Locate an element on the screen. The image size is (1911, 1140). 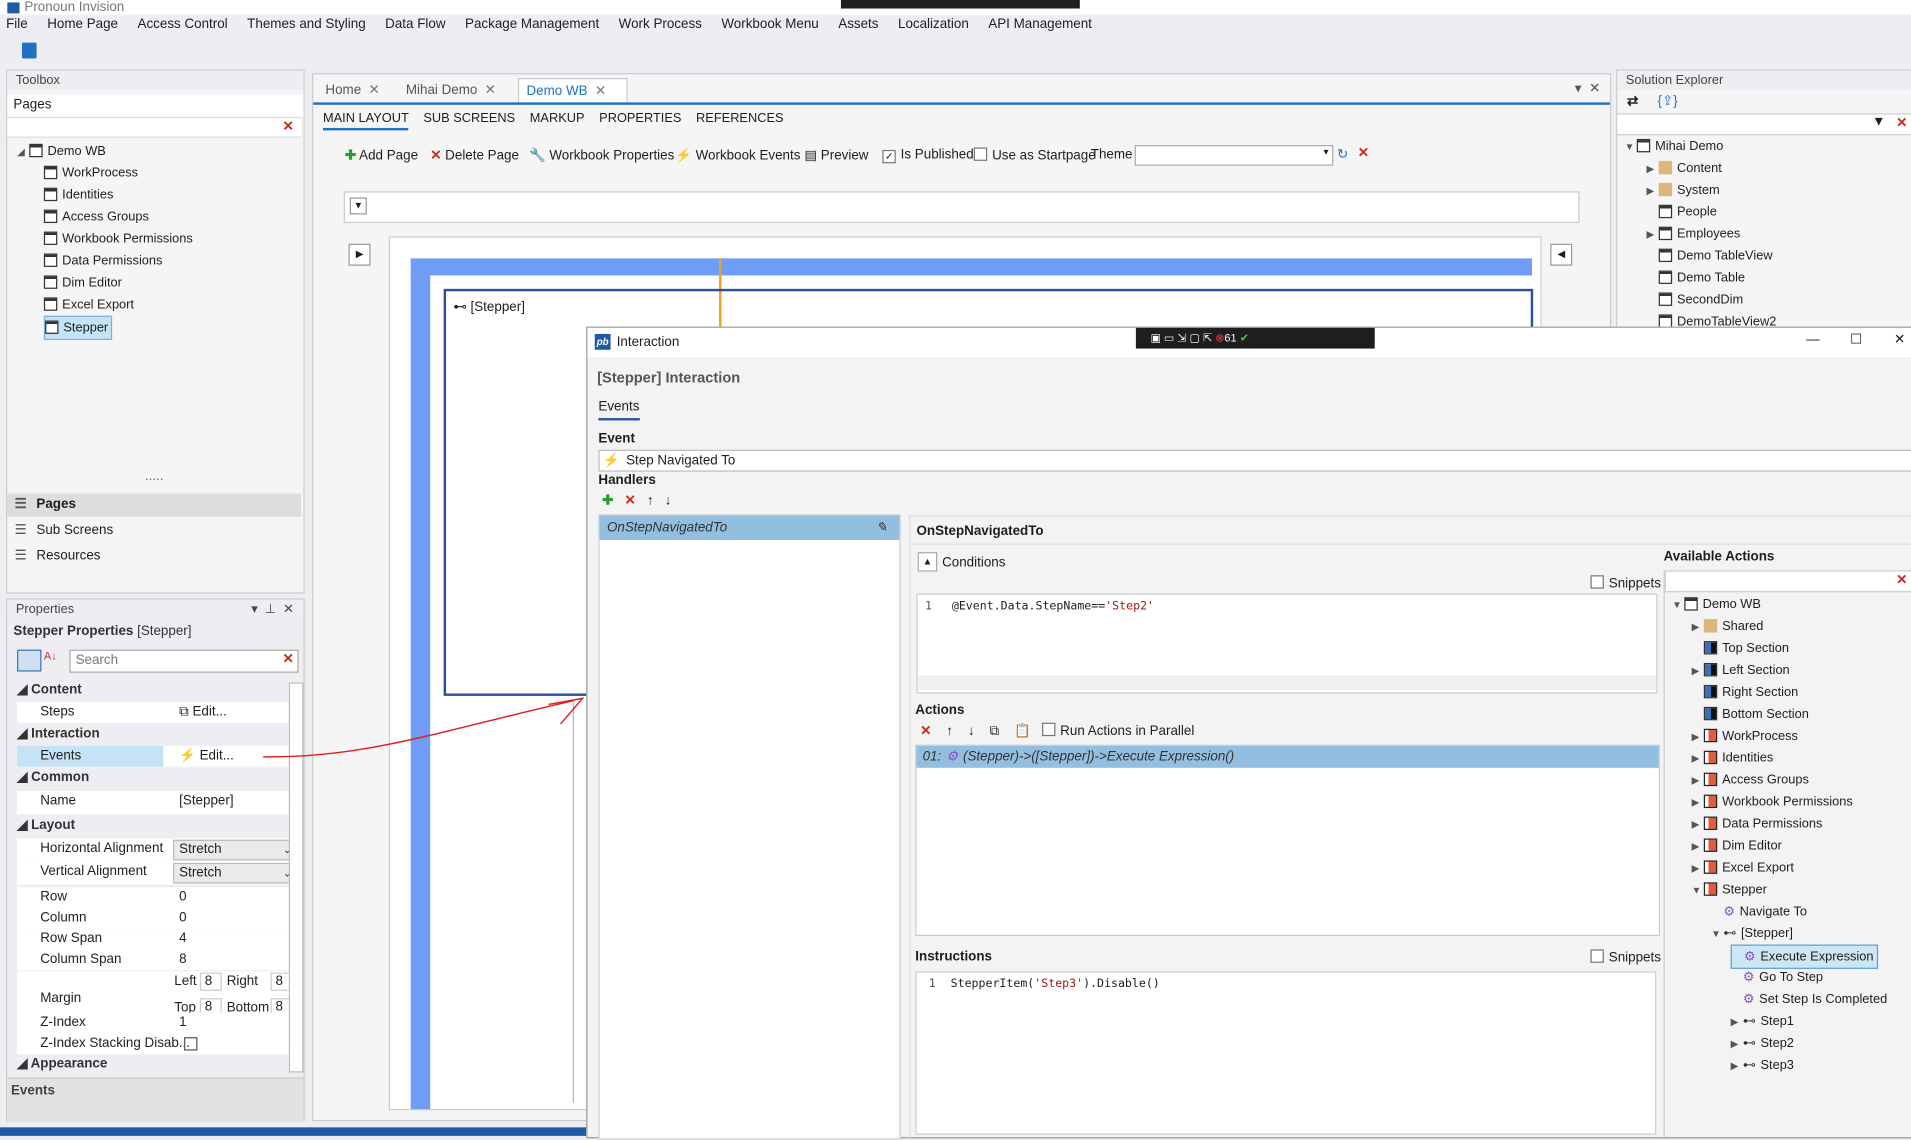
item-label: Stepper is located at coordinates (1744, 889).